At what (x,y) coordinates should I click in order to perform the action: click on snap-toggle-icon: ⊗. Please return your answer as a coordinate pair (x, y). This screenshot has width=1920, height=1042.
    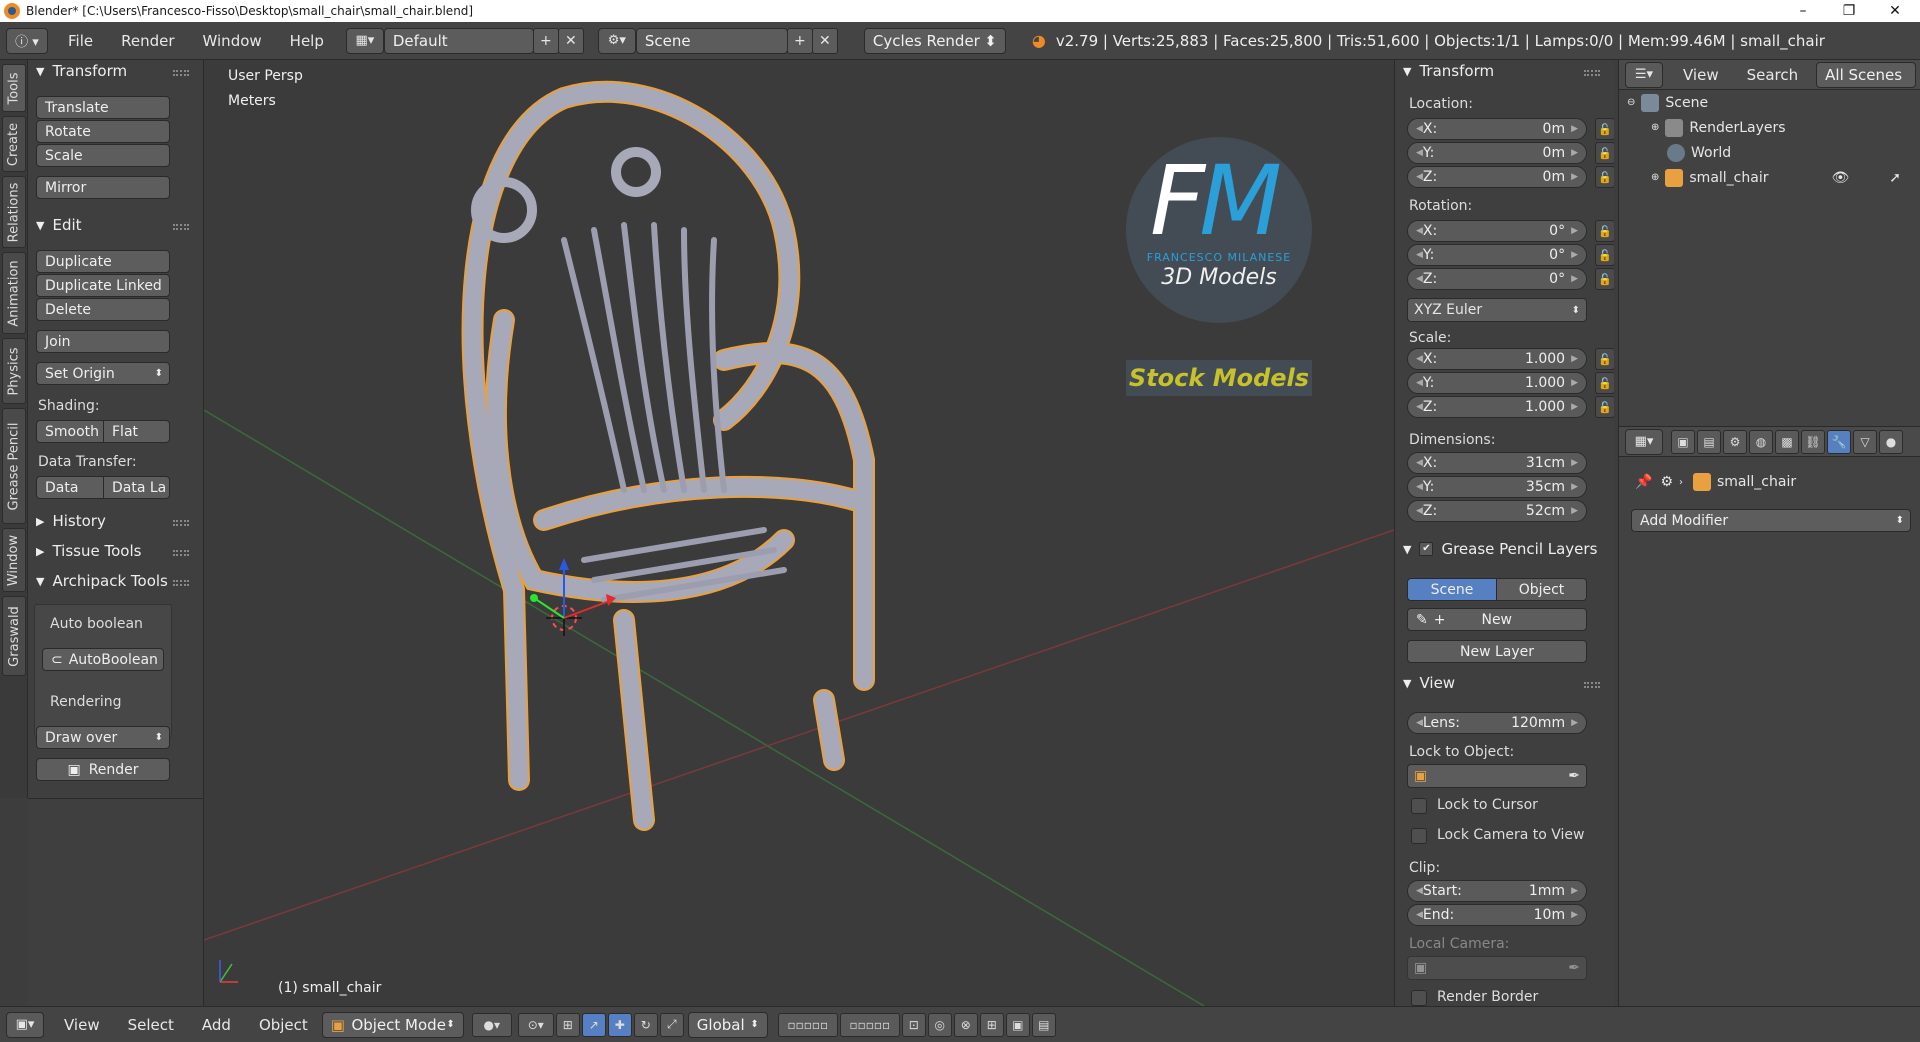
    Looking at the image, I should click on (965, 1024).